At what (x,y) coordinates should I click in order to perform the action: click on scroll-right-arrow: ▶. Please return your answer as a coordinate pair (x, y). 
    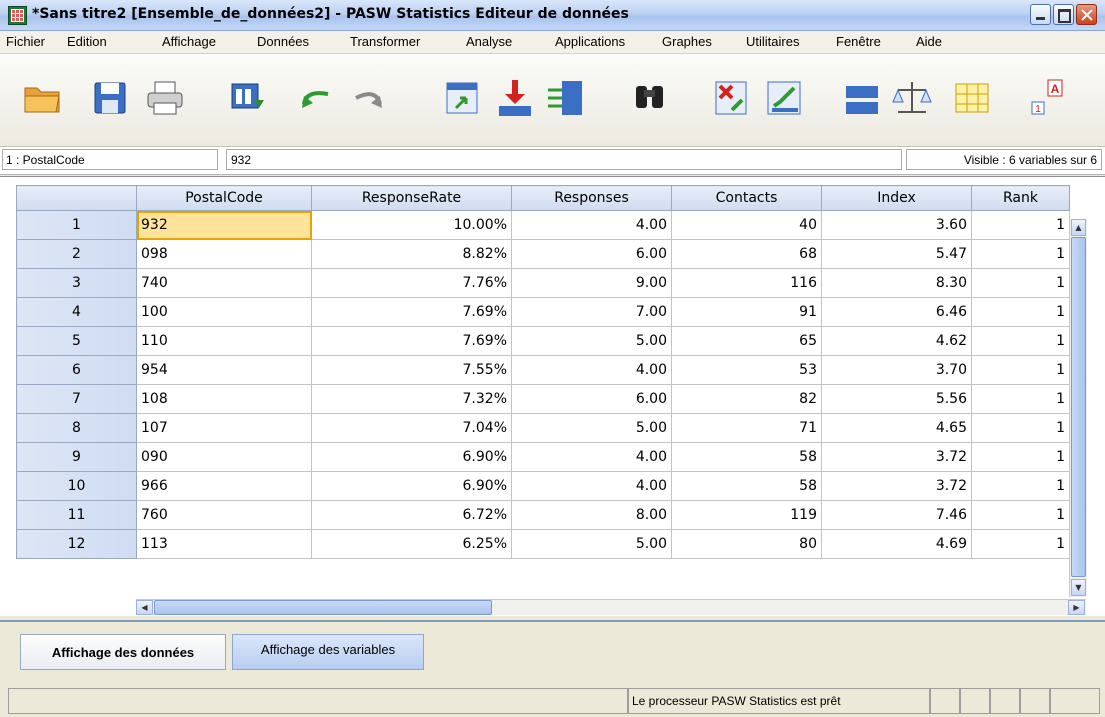
    Looking at the image, I should click on (1076, 607).